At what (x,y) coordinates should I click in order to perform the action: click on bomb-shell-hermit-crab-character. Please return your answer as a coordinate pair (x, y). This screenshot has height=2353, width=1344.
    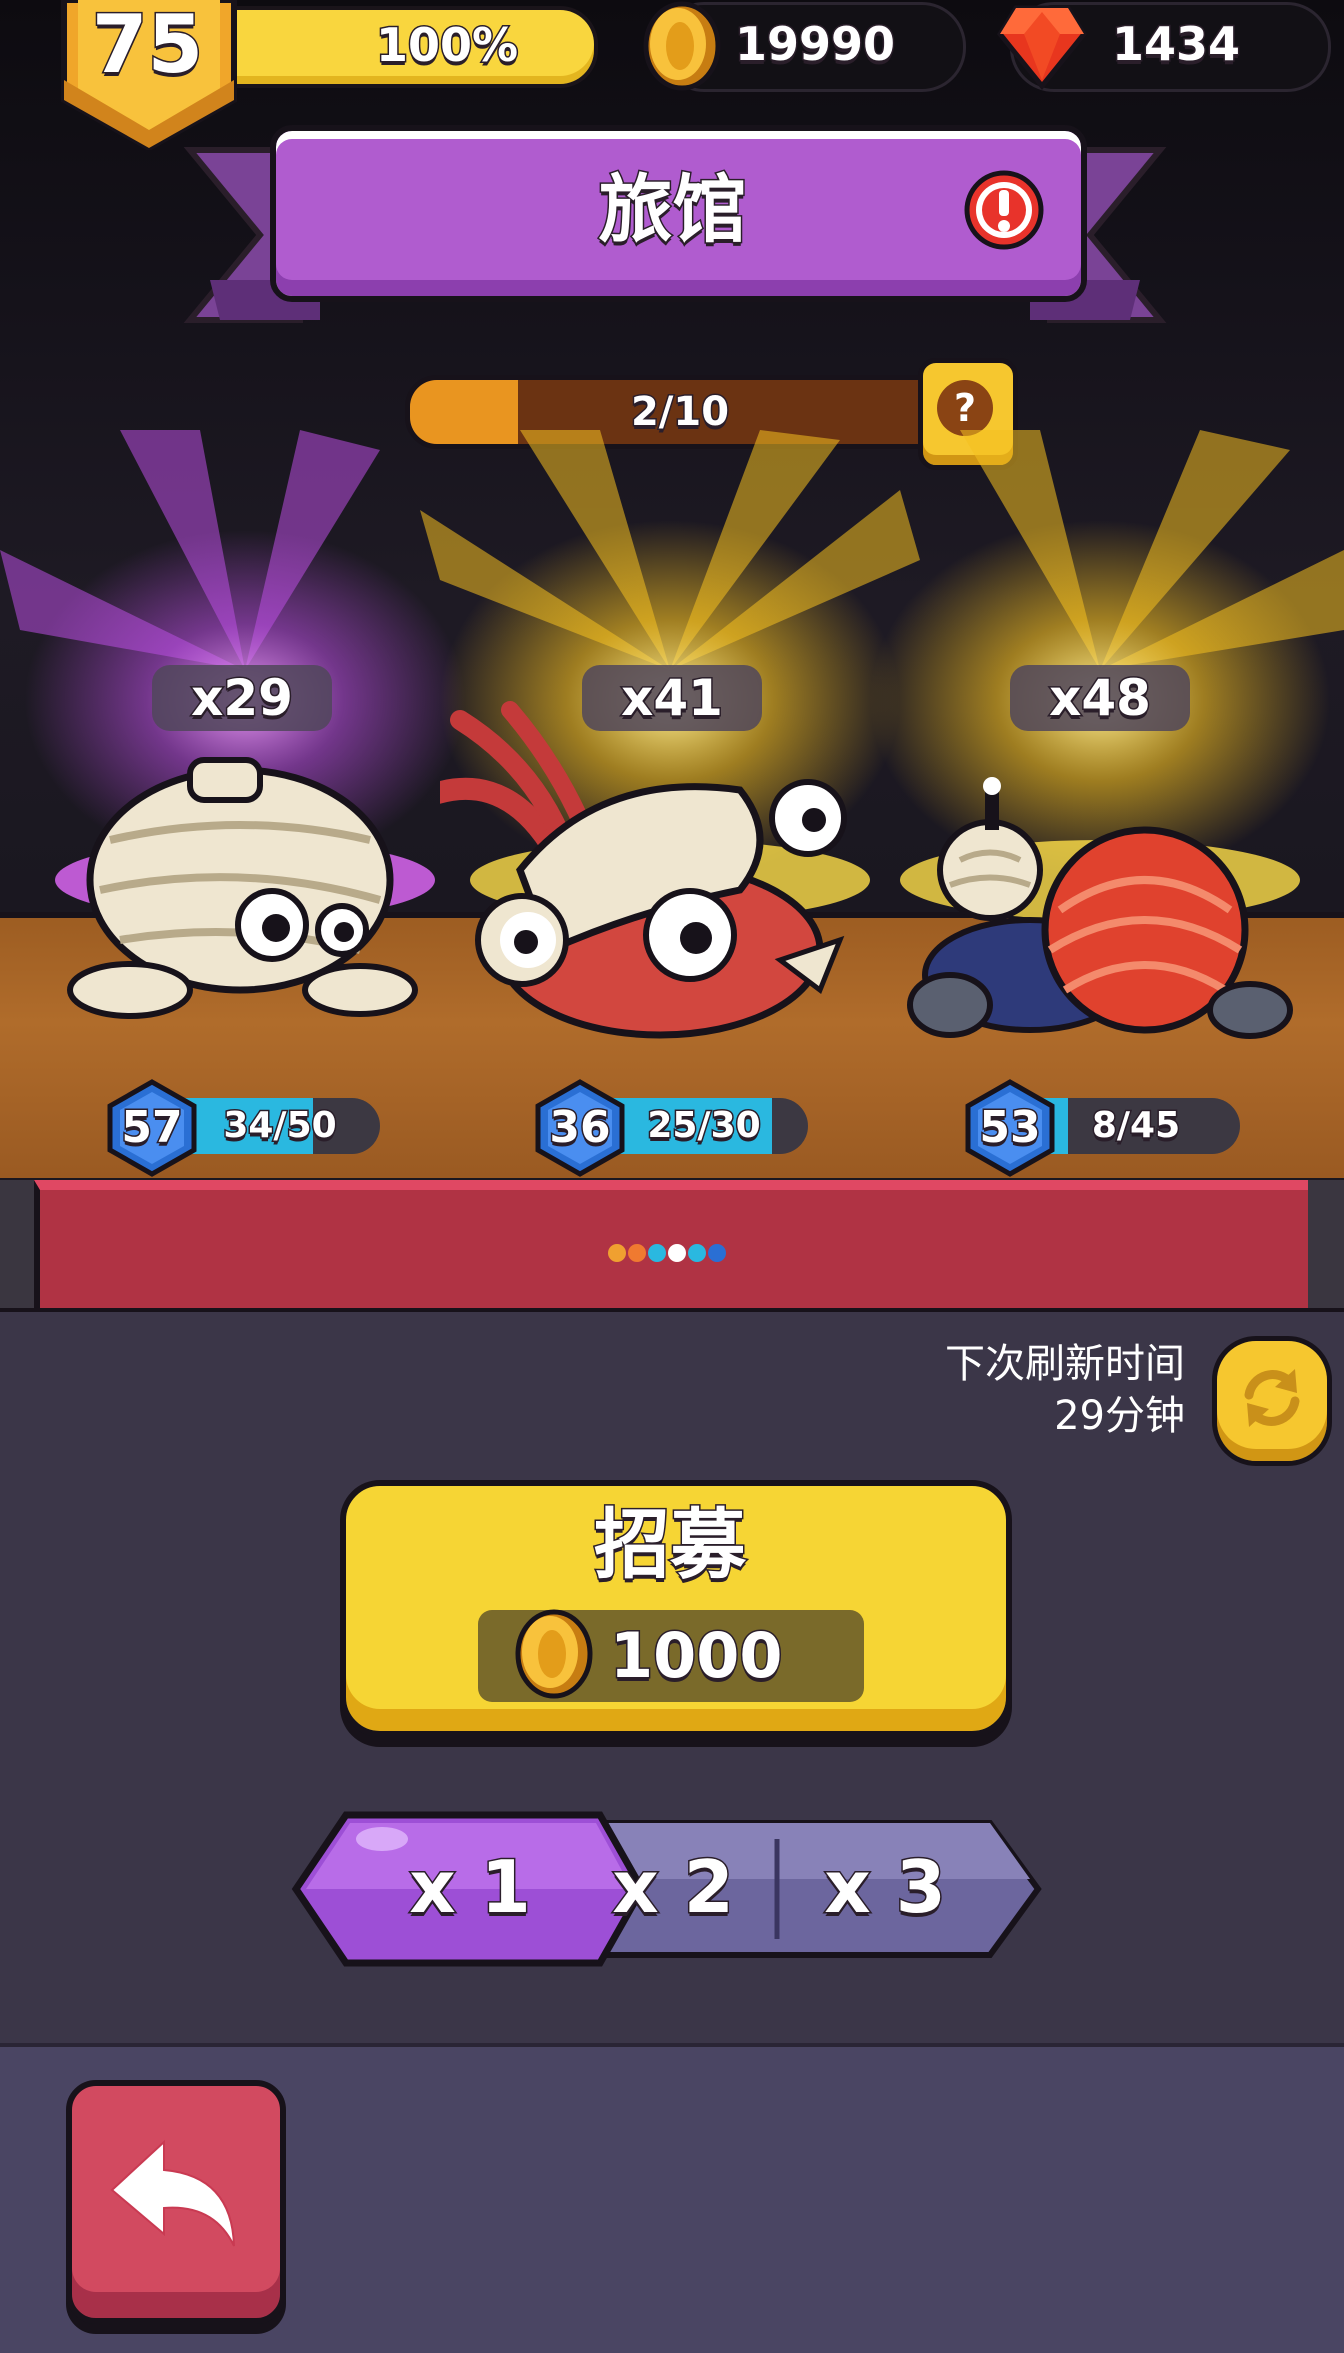
    Looking at the image, I should click on (1100, 910).